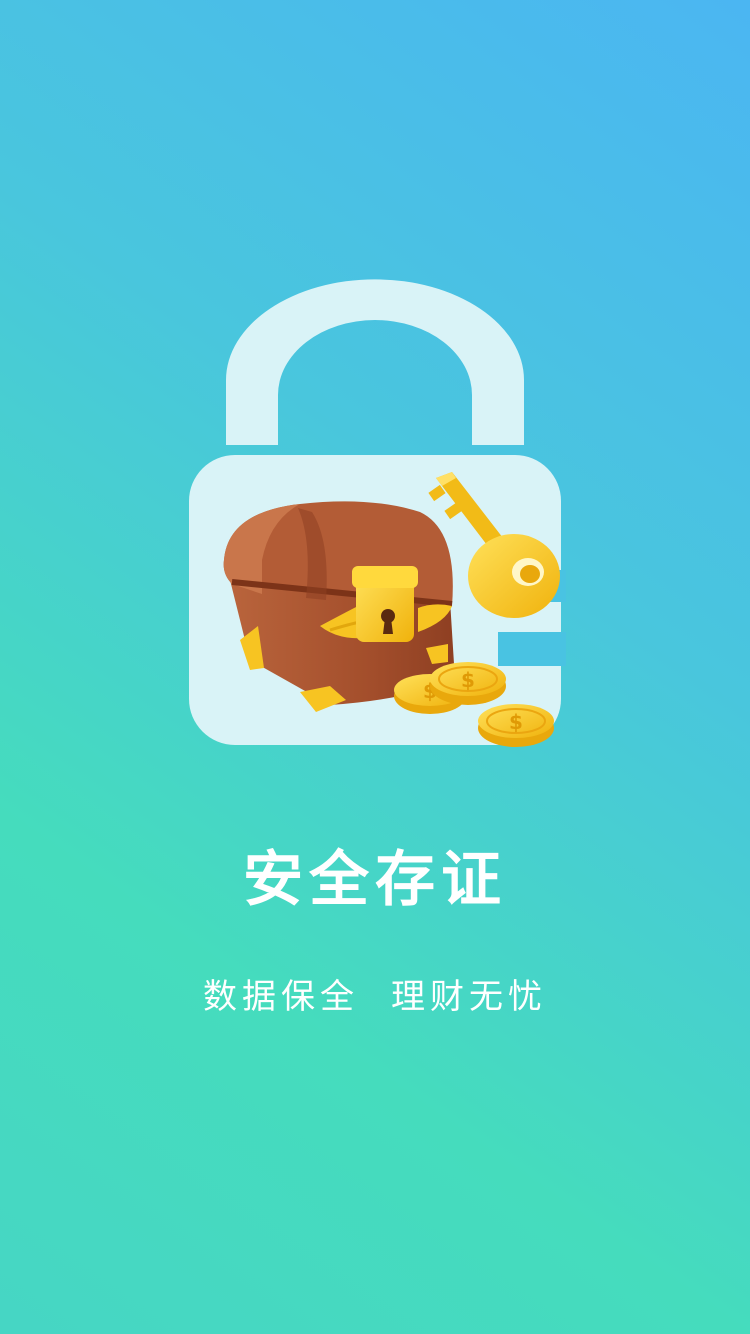  I want to click on splash-title: 安全存证, so click(375, 880).